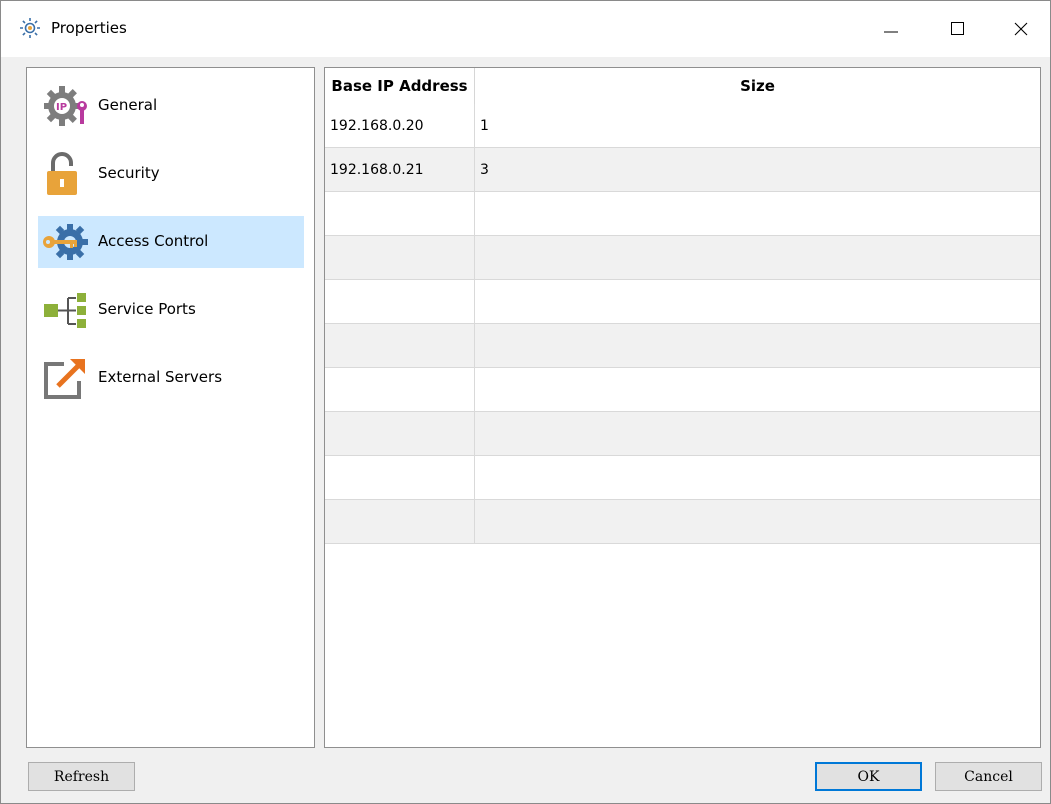  What do you see at coordinates (147, 309) in the screenshot?
I see `sidebar-item-label: Service Ports` at bounding box center [147, 309].